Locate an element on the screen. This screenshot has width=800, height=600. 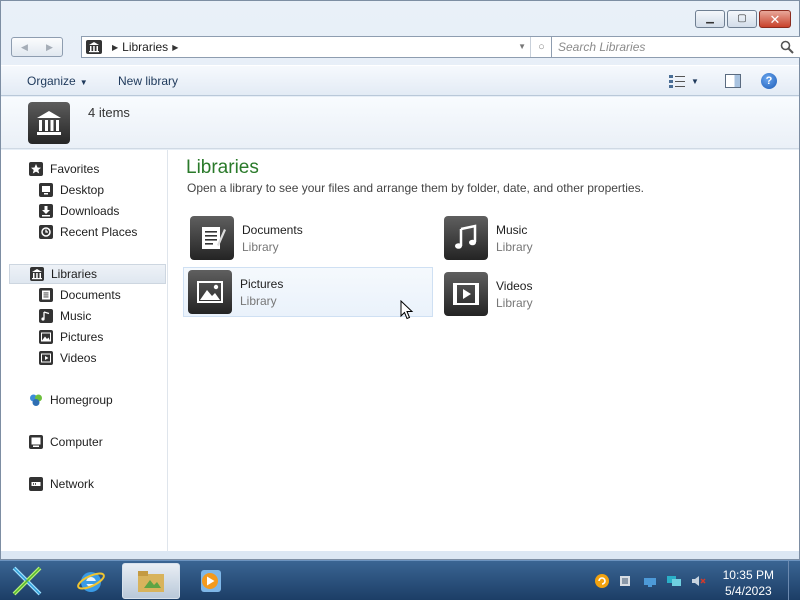
nav-computer: Computer is located at coordinates (87, 442).